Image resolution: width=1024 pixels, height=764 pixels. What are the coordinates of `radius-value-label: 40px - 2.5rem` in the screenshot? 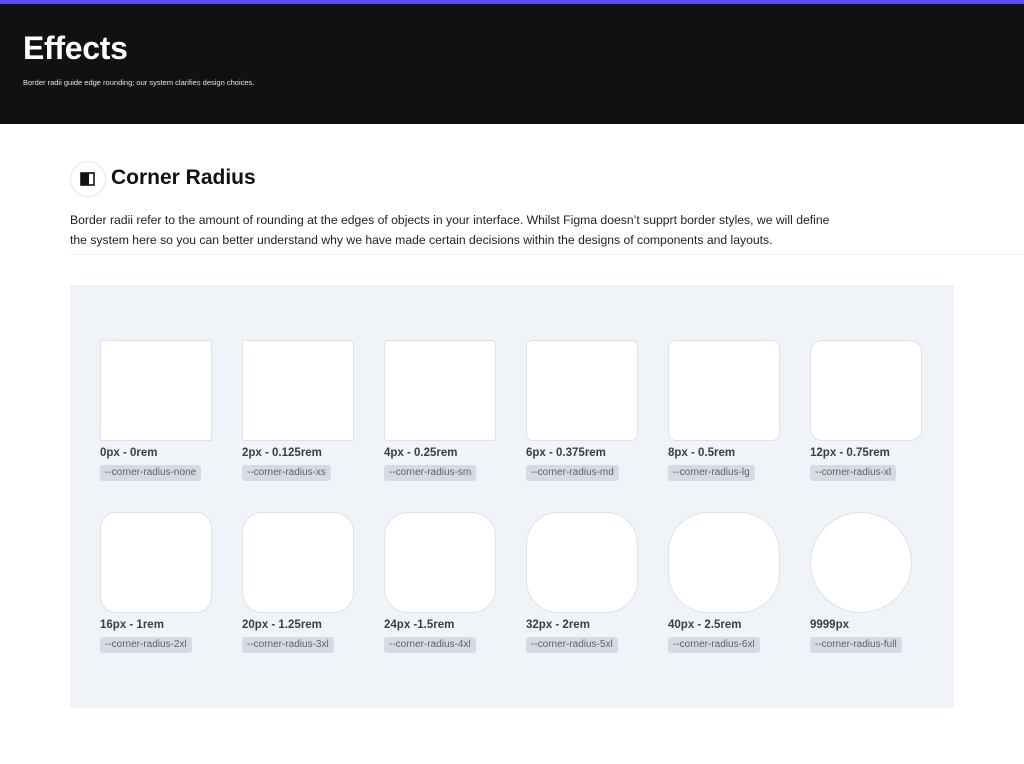 It's located at (705, 625).